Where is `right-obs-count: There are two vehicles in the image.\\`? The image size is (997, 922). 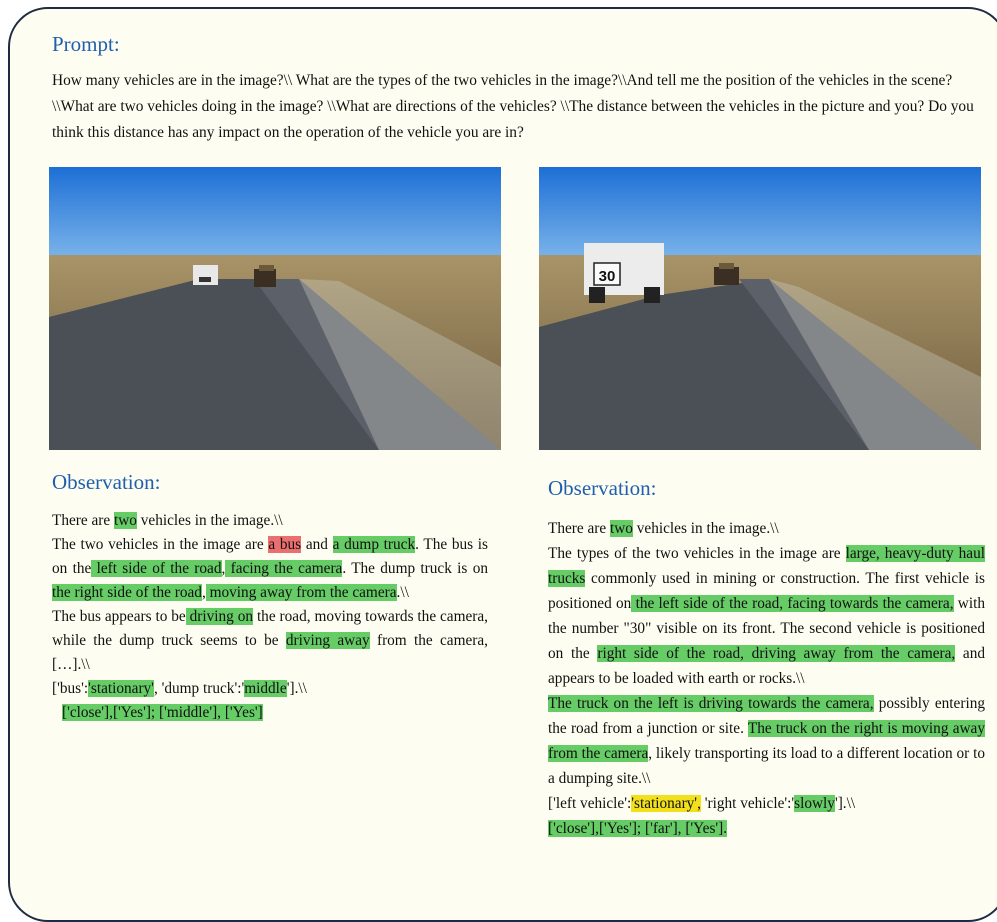 right-obs-count: There are two vehicles in the image.\\ is located at coordinates (663, 528).